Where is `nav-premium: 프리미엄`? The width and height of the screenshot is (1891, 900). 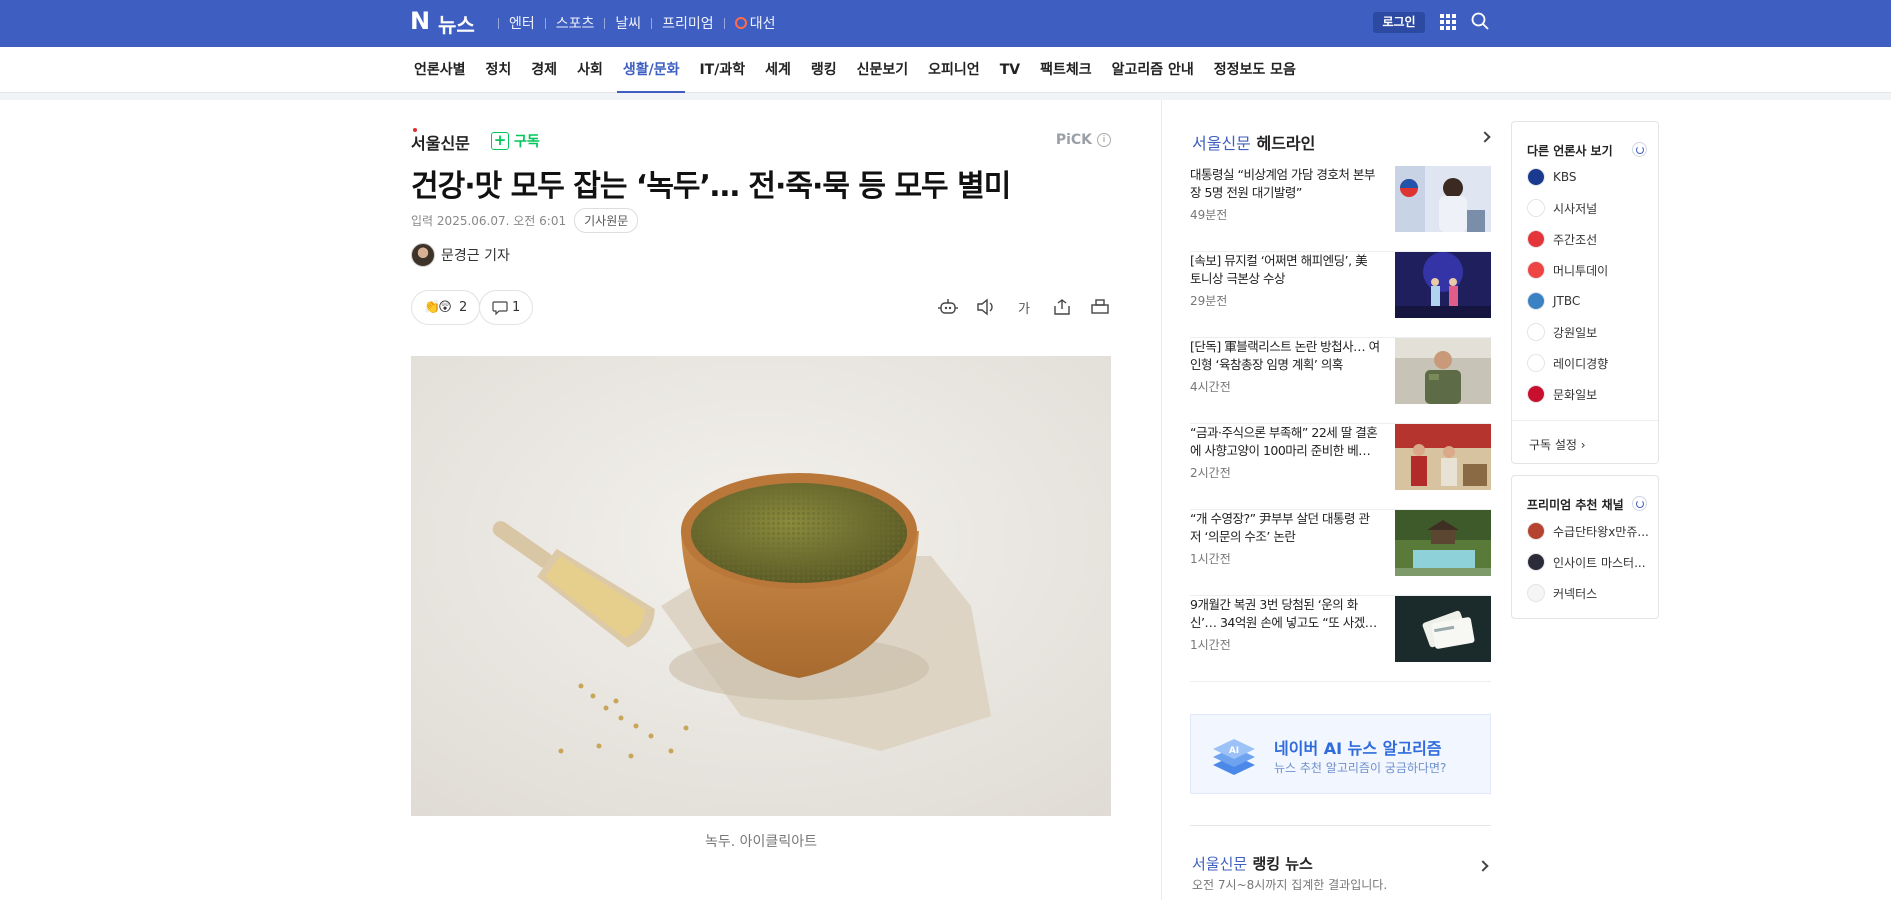
nav-premium: 프리미엄 is located at coordinates (688, 23).